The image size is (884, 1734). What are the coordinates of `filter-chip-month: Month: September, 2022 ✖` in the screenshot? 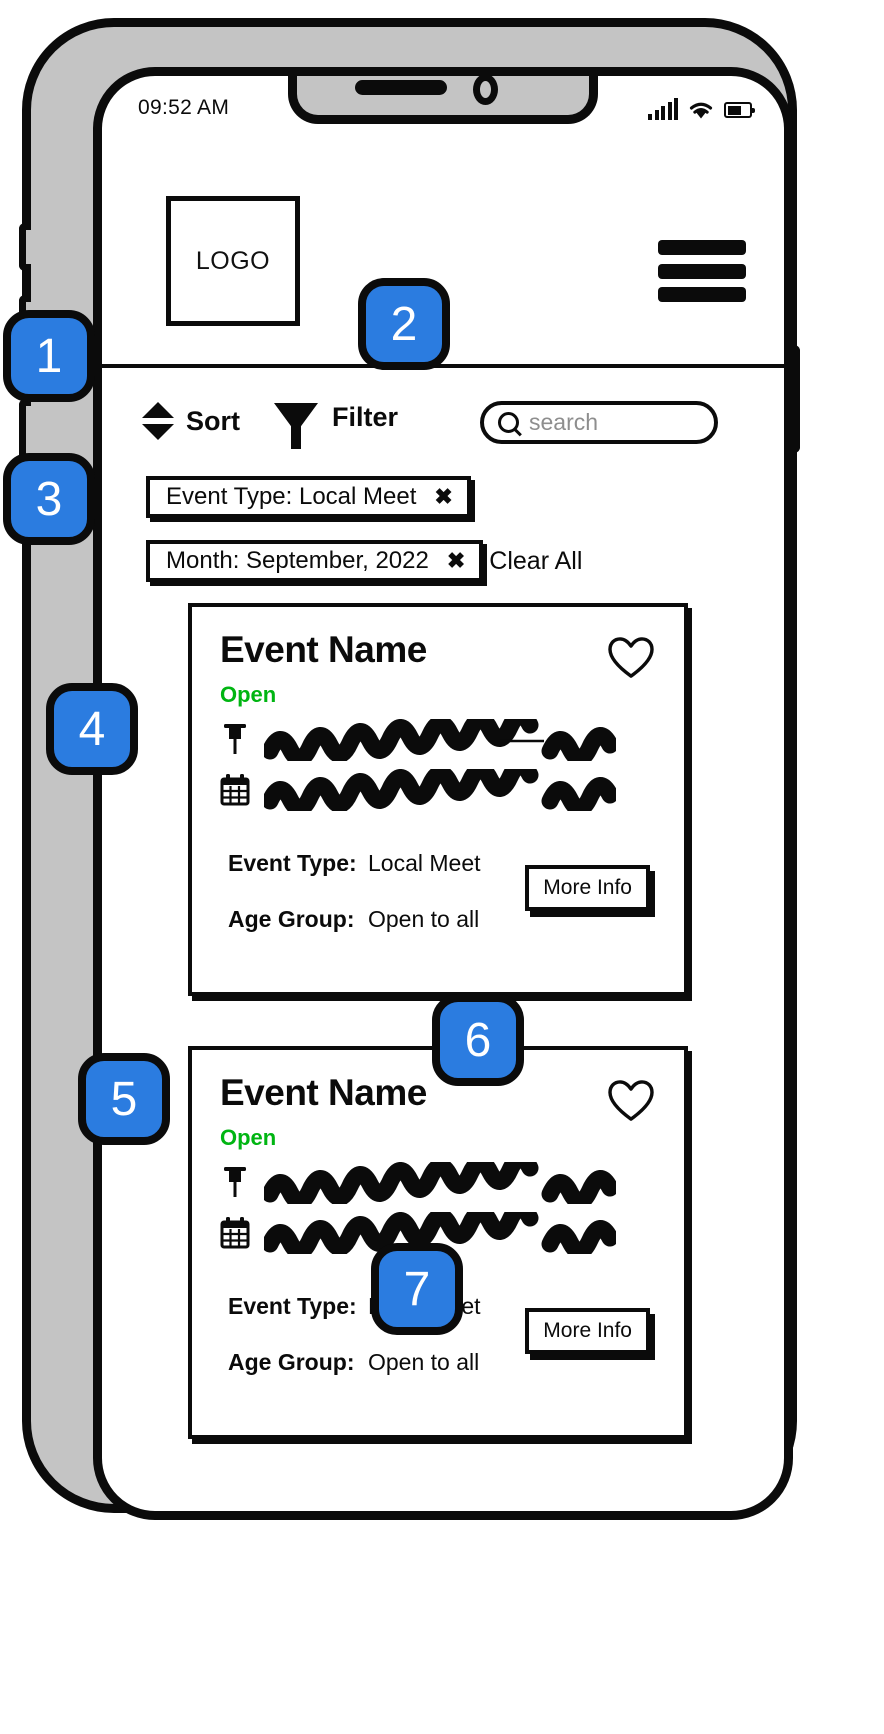 It's located at (315, 561).